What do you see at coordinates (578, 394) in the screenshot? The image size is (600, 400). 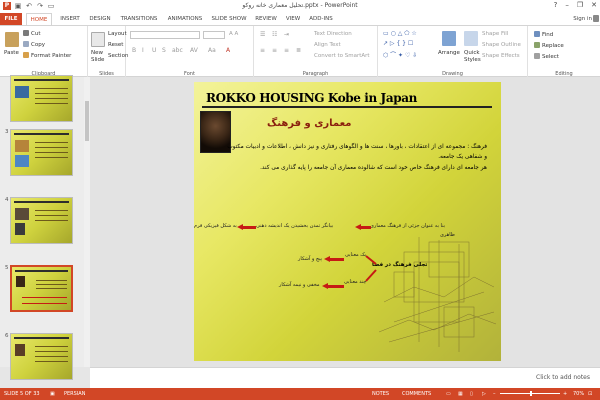 I see `zoom-level: 70%` at bounding box center [578, 394].